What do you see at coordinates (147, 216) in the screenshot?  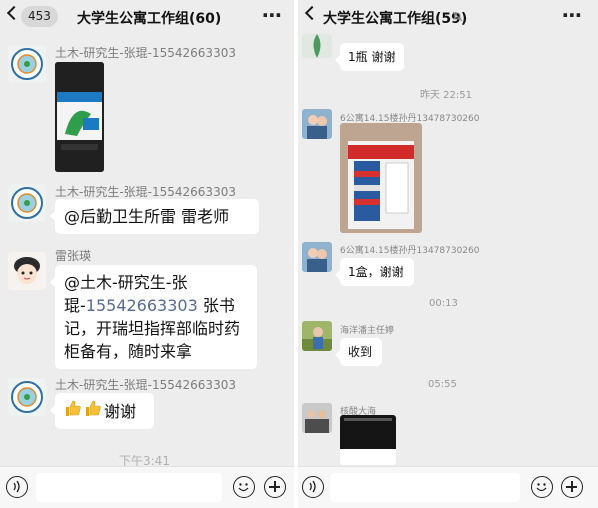 I see `message-text: @后勤卫生所雷 雷老师` at bounding box center [147, 216].